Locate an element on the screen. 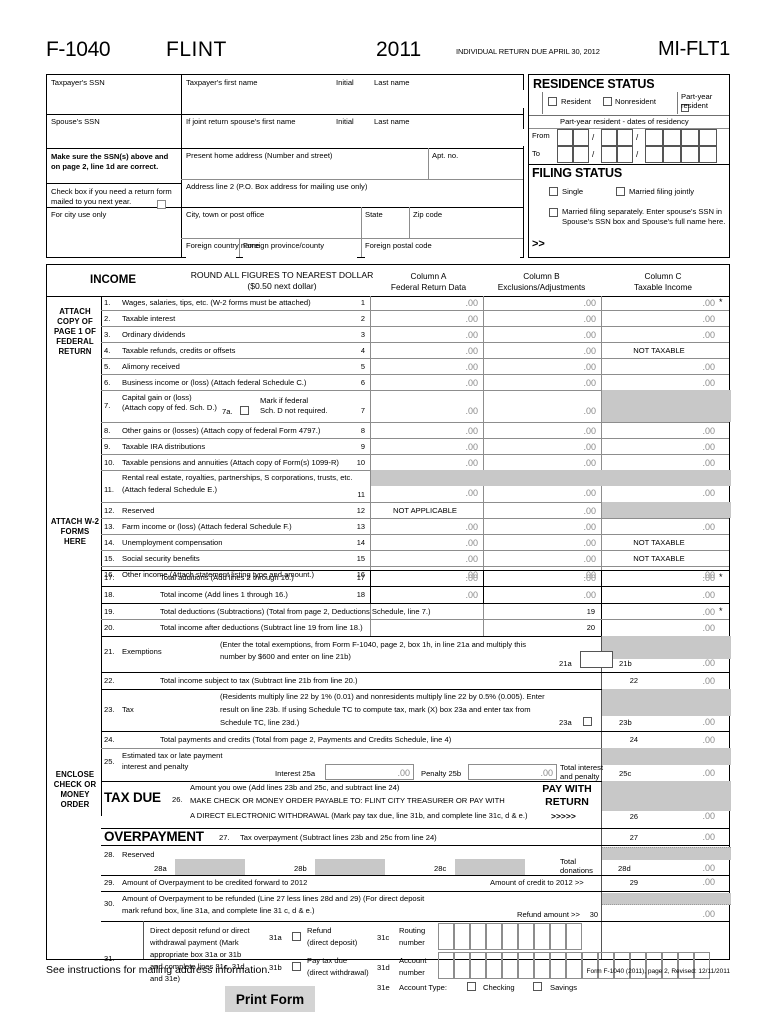  row-1-col-a: .00 is located at coordinates (425, 303).